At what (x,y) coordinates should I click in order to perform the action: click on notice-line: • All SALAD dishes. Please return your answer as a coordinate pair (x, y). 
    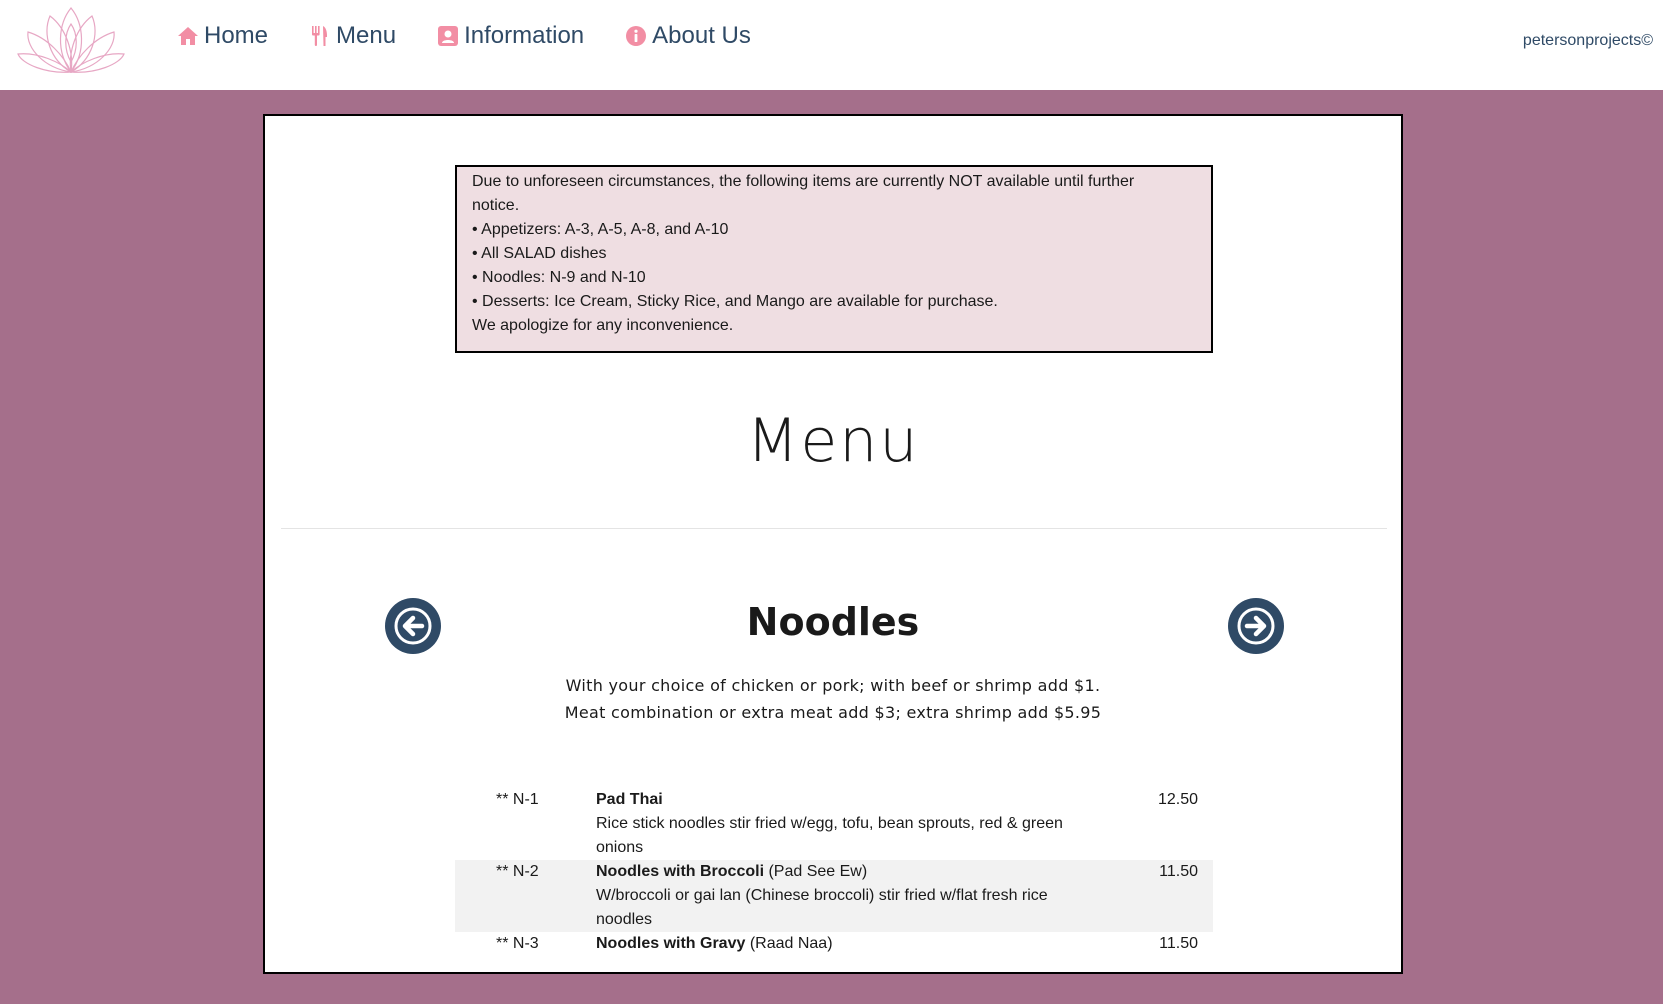
    Looking at the image, I should click on (539, 253).